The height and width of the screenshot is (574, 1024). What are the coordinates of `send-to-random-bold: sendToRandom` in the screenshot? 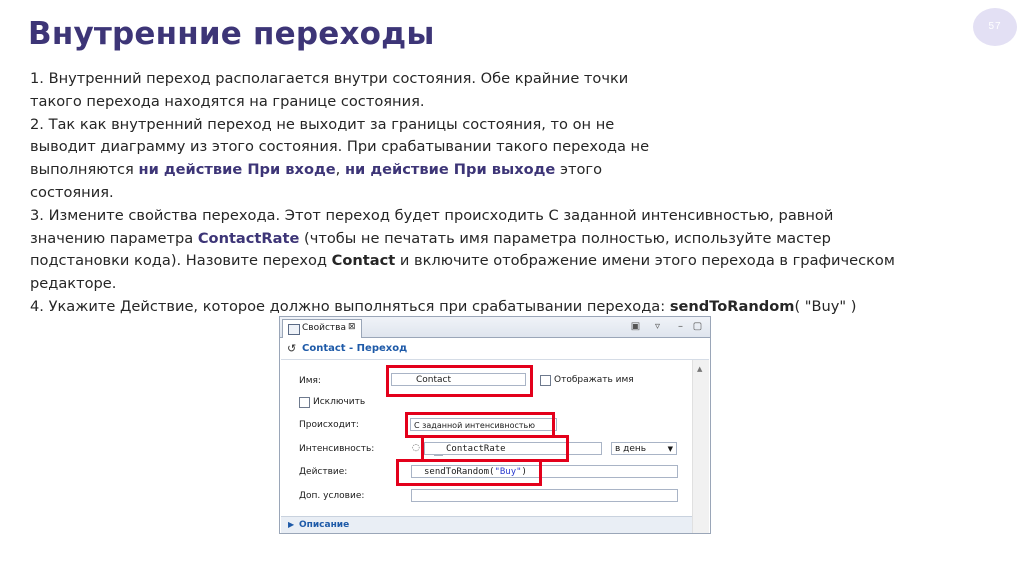 It's located at (732, 306).